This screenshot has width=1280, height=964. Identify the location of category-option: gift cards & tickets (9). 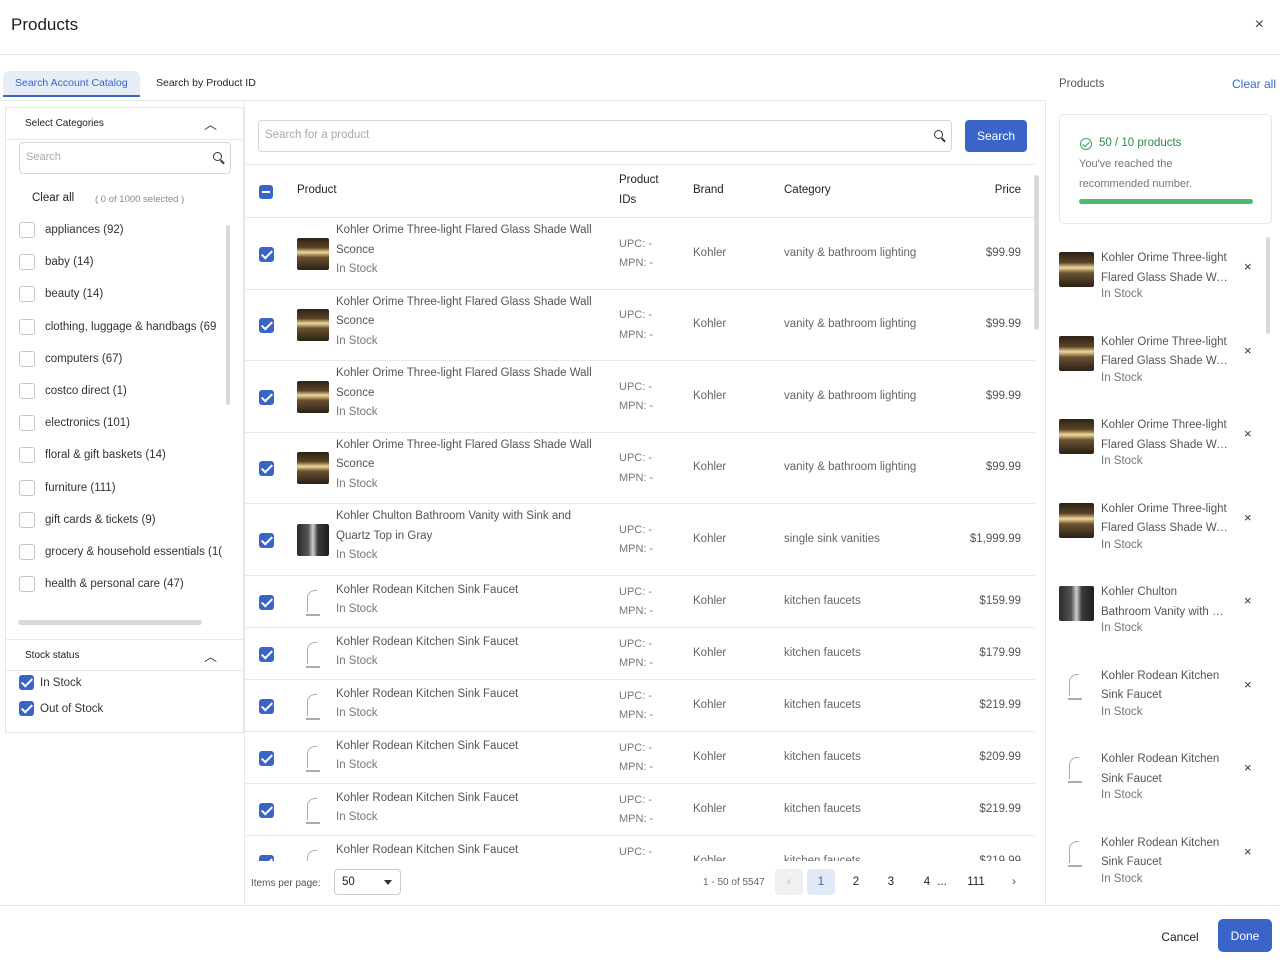
(121, 521).